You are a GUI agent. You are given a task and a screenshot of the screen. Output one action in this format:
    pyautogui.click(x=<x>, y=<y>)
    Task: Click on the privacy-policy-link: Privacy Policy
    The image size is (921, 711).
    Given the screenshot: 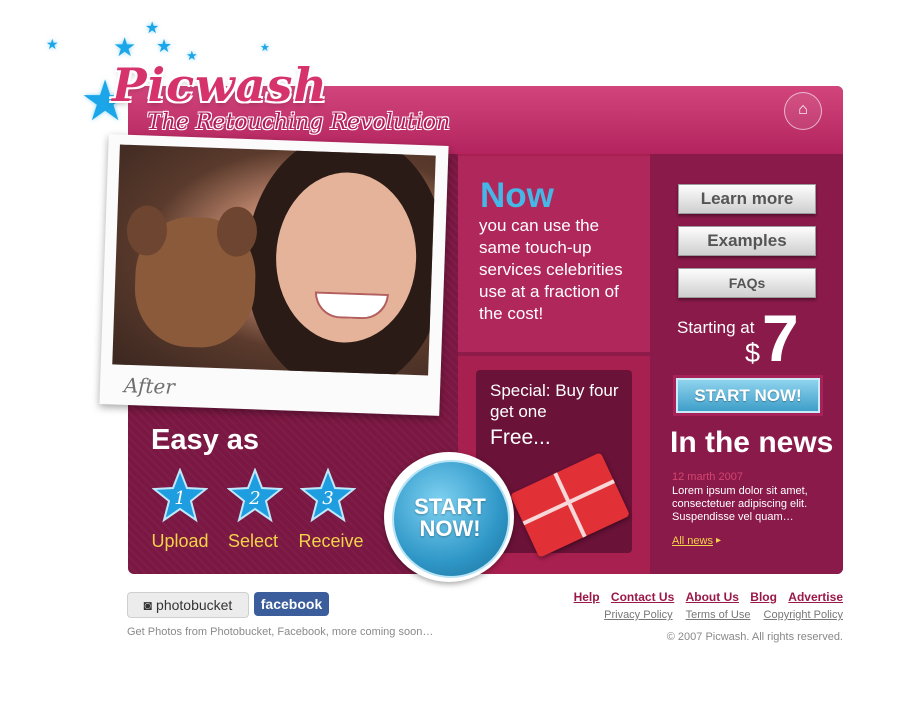 What is the action you would take?
    pyautogui.click(x=638, y=615)
    